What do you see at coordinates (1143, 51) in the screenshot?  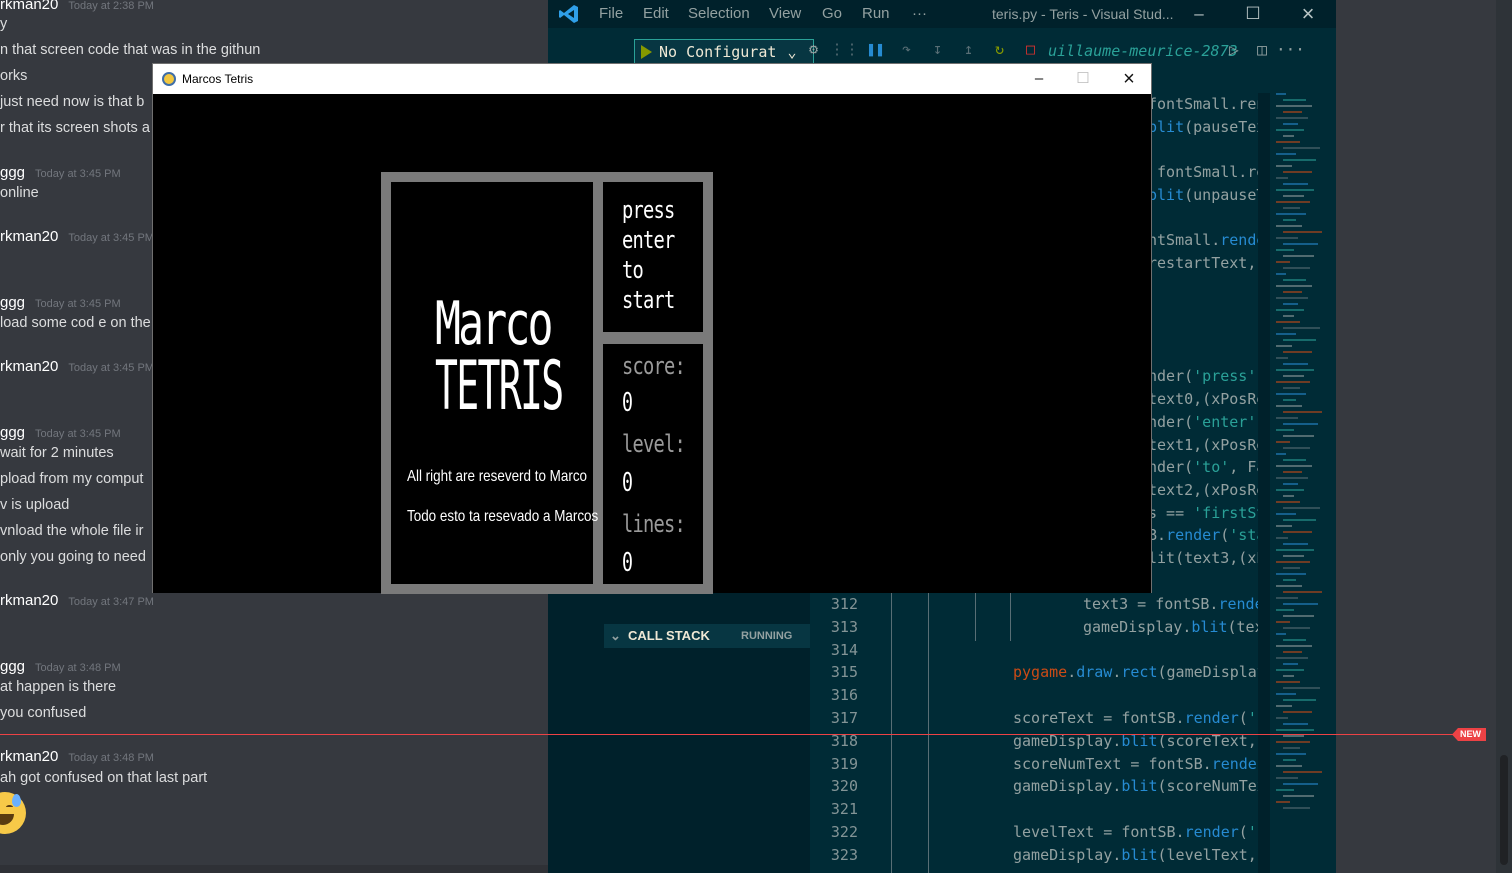 I see `liveshare-user: uillaume-meurice-2873` at bounding box center [1143, 51].